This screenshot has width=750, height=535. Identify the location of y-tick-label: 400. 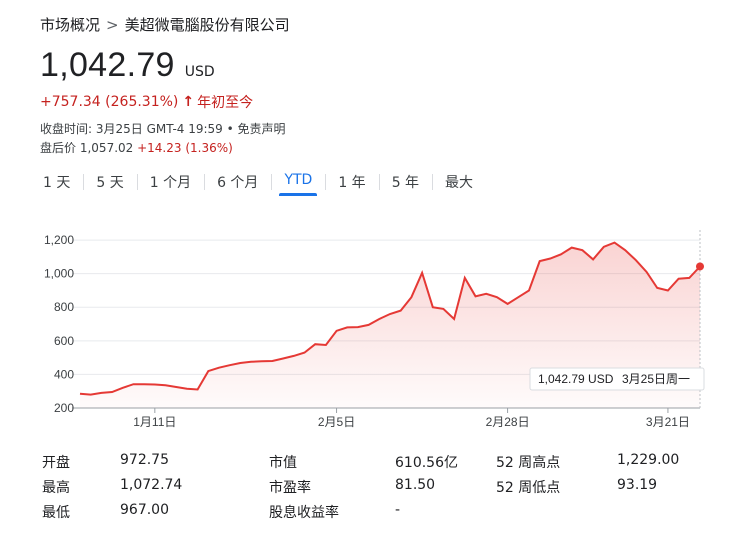
(64, 374).